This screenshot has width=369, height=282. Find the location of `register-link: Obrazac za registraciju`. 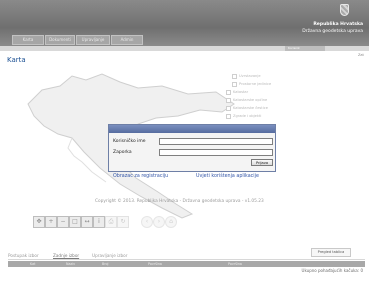

register-link: Obrazac za registraciju is located at coordinates (140, 176).